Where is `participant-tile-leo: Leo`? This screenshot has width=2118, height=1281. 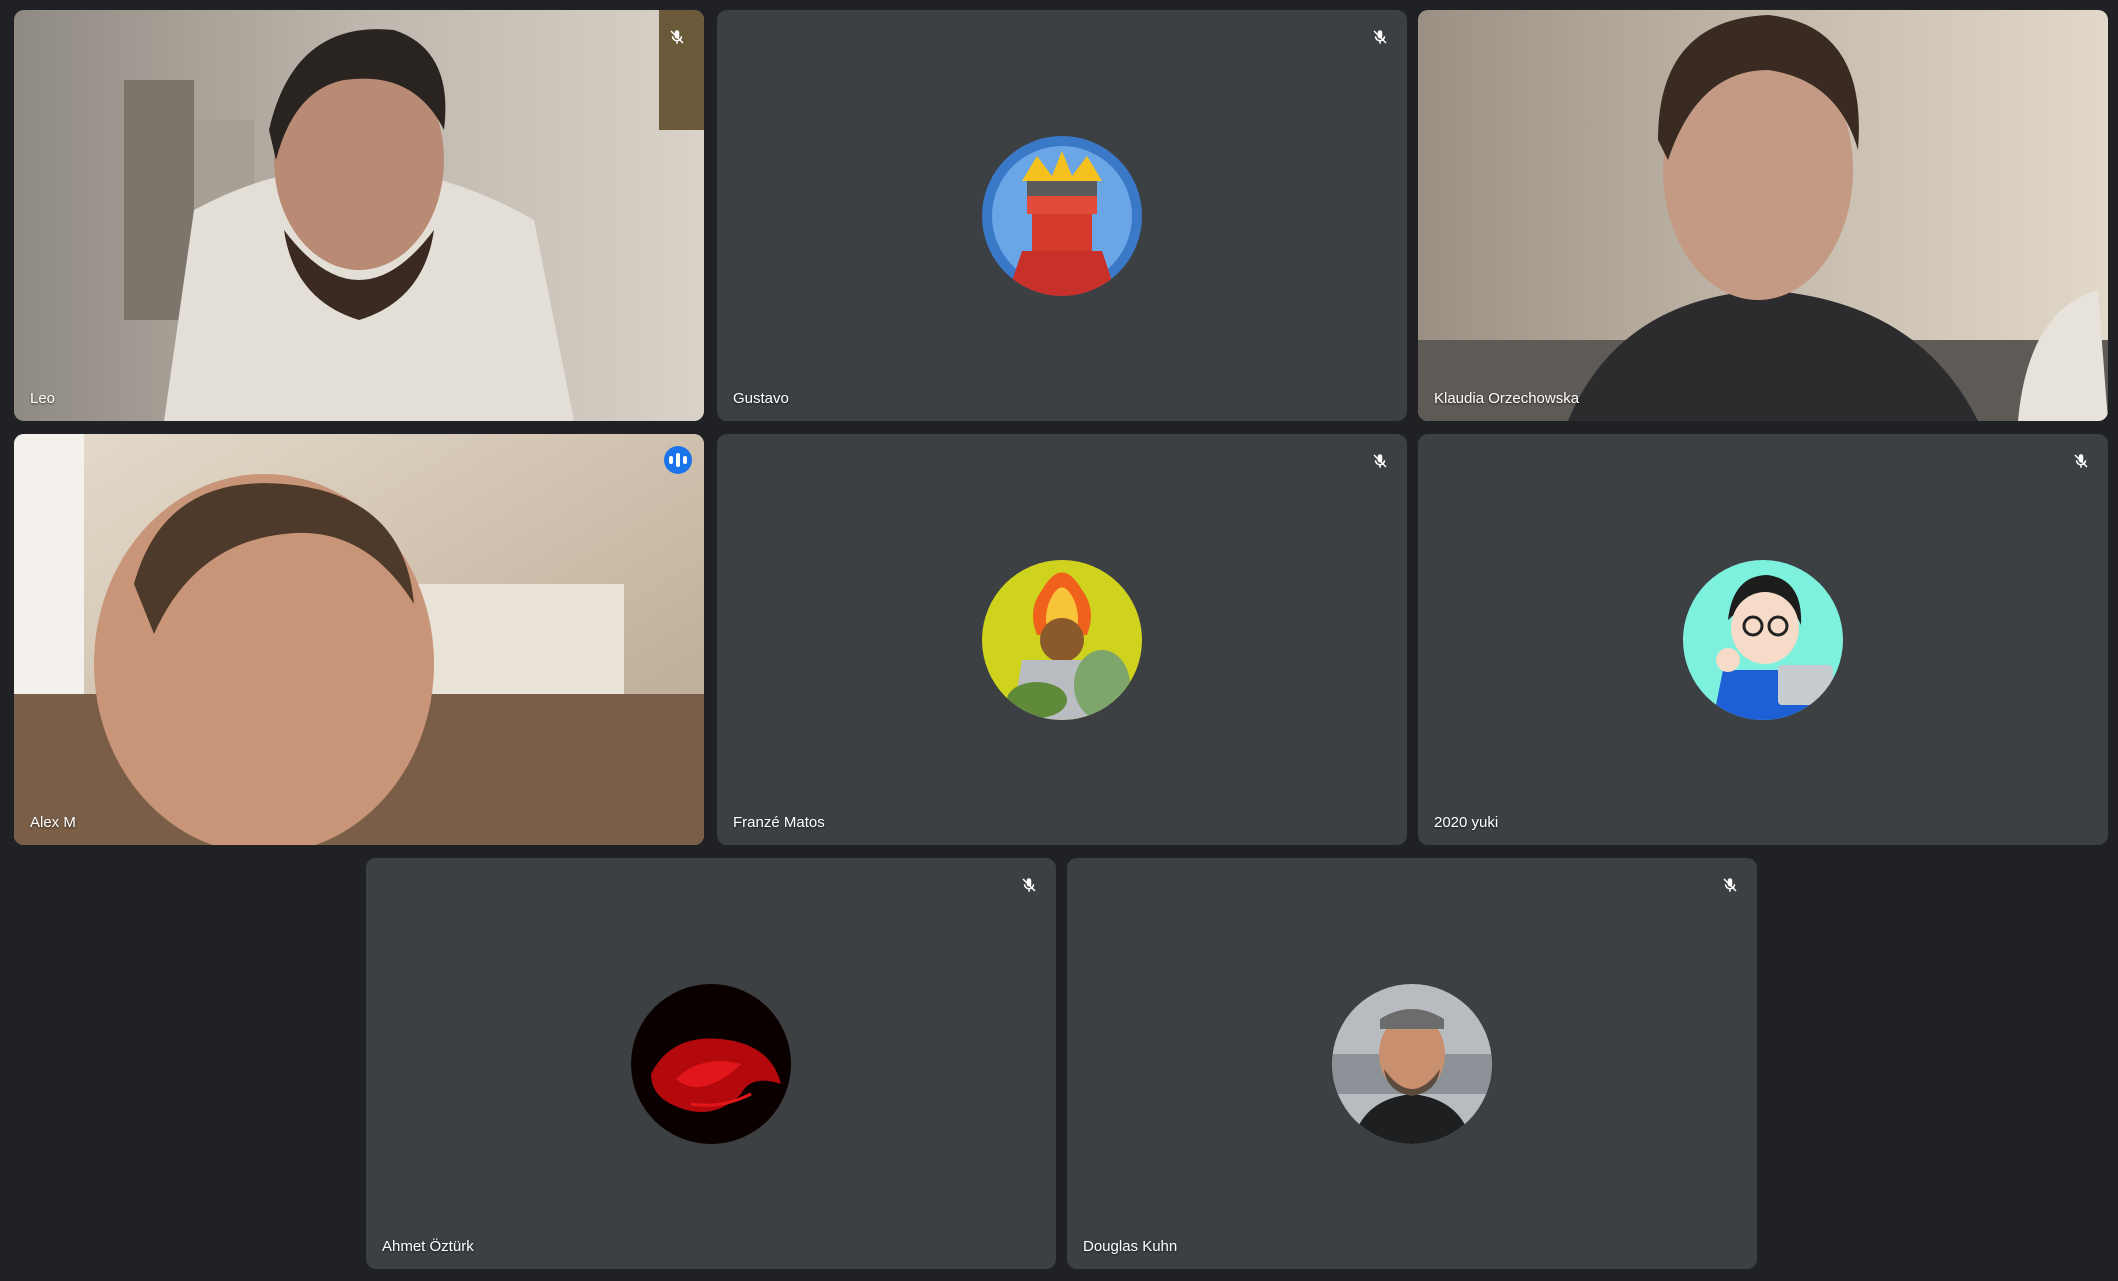 participant-tile-leo: Leo is located at coordinates (359, 215).